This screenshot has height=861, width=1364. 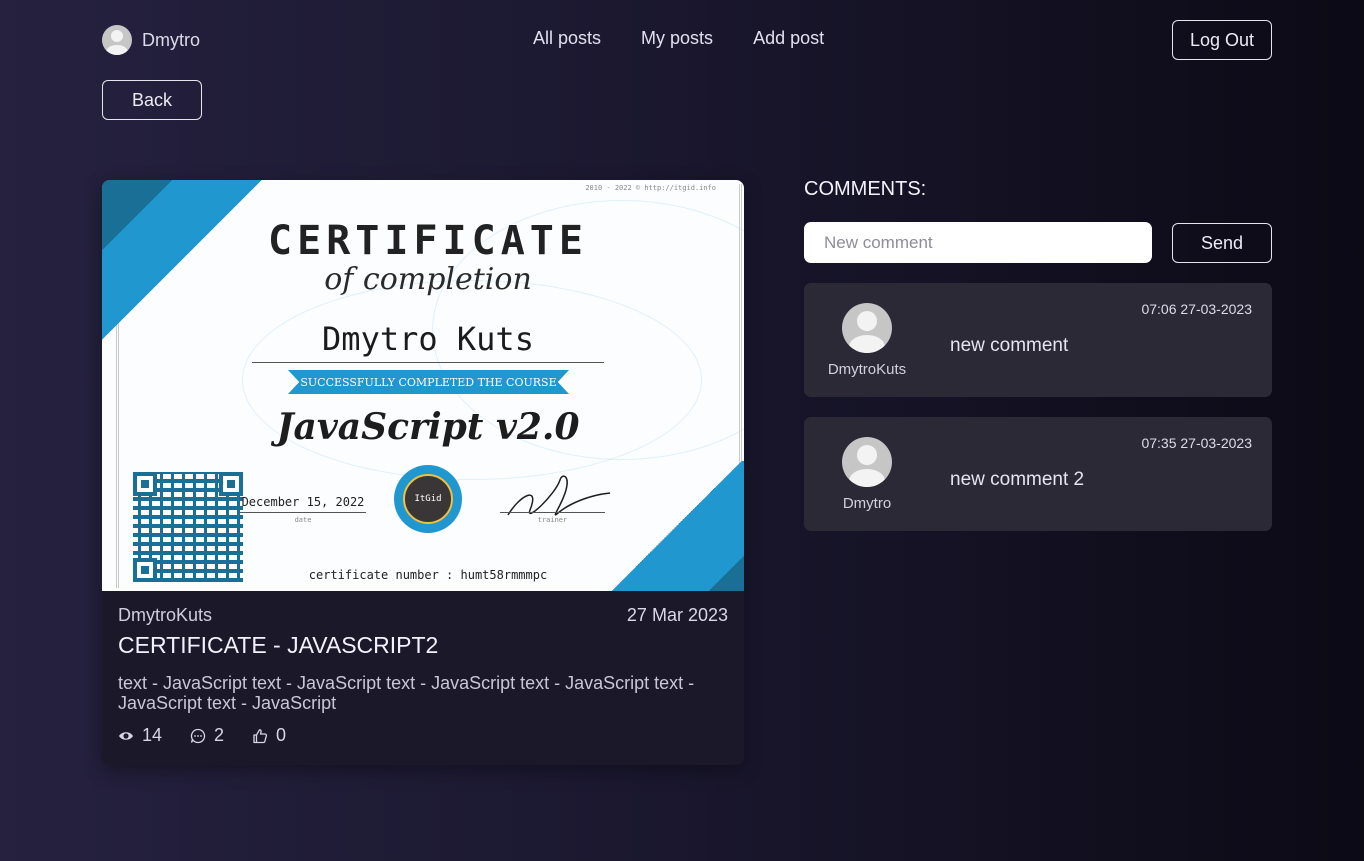 I want to click on certificate-subtitle: of completion, so click(x=428, y=279).